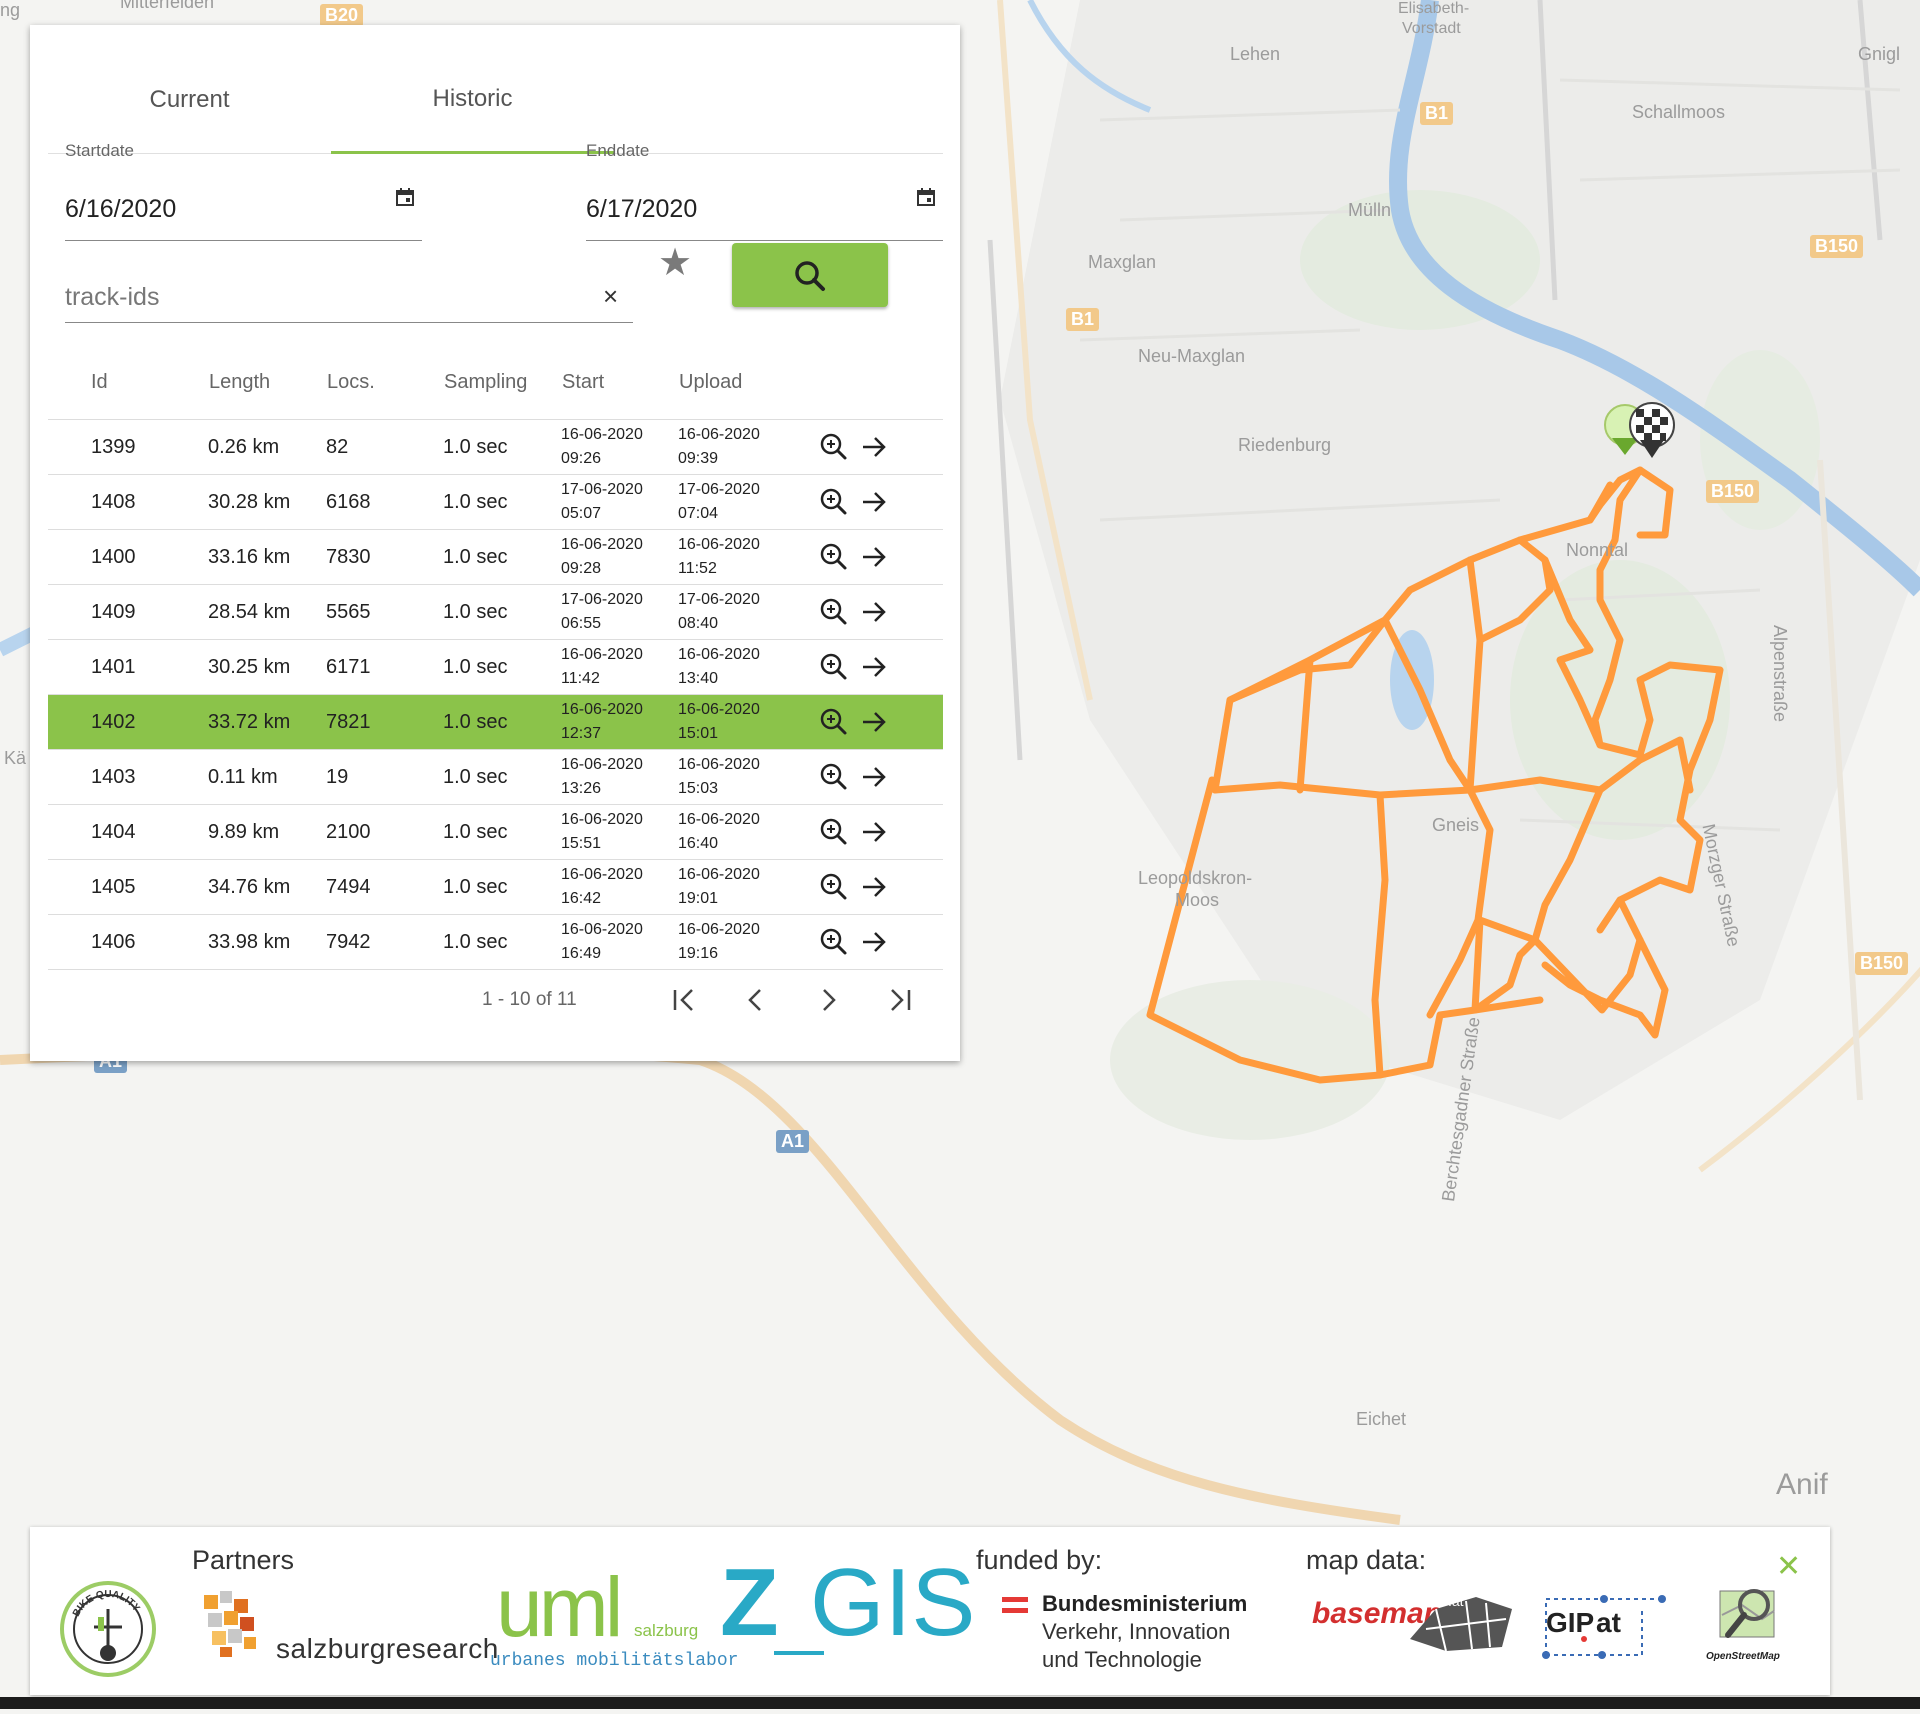  What do you see at coordinates (619, 887) in the screenshot?
I see `cell-start: 16-06-2020 16:42` at bounding box center [619, 887].